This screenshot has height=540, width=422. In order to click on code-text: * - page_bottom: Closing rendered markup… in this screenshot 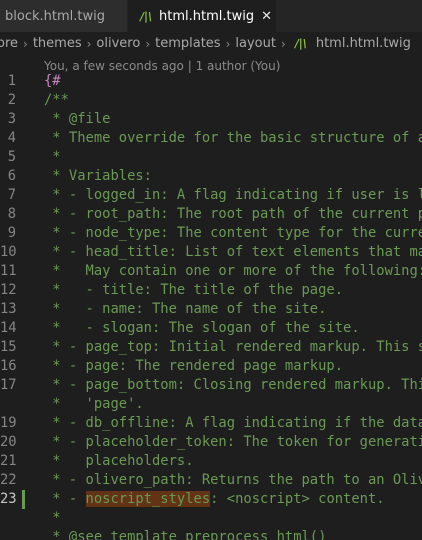, I will do `click(237, 385)`.